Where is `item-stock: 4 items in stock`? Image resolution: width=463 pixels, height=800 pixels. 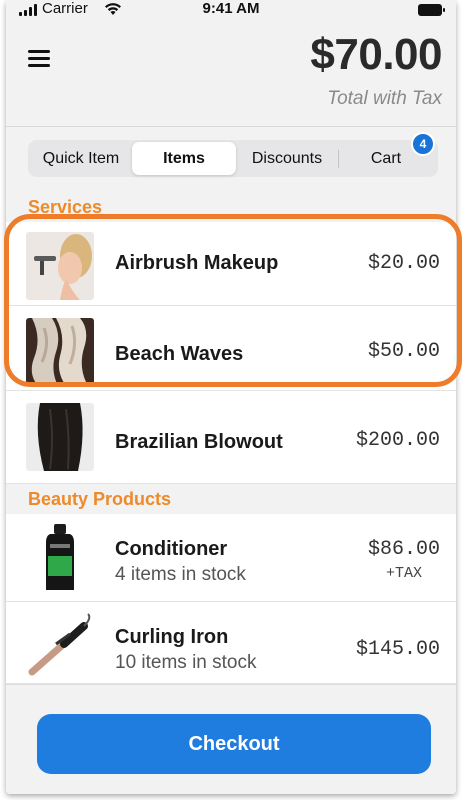
item-stock: 4 items in stock is located at coordinates (180, 574).